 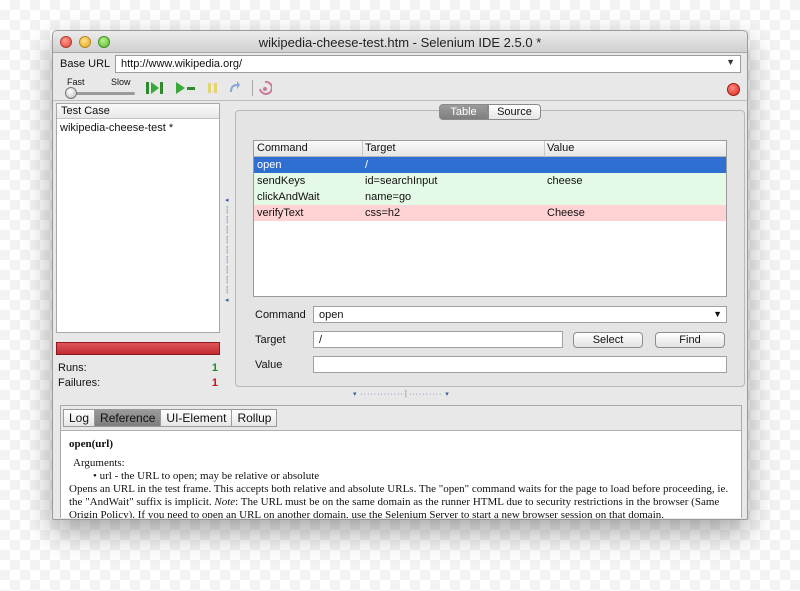 What do you see at coordinates (733, 89) in the screenshot?
I see `record-icon` at bounding box center [733, 89].